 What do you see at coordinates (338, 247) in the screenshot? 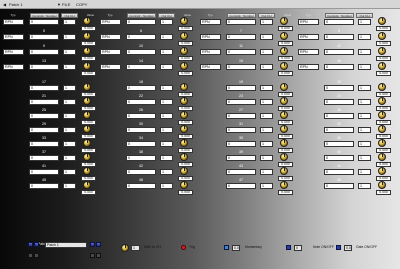
I see `gate-button` at bounding box center [338, 247].